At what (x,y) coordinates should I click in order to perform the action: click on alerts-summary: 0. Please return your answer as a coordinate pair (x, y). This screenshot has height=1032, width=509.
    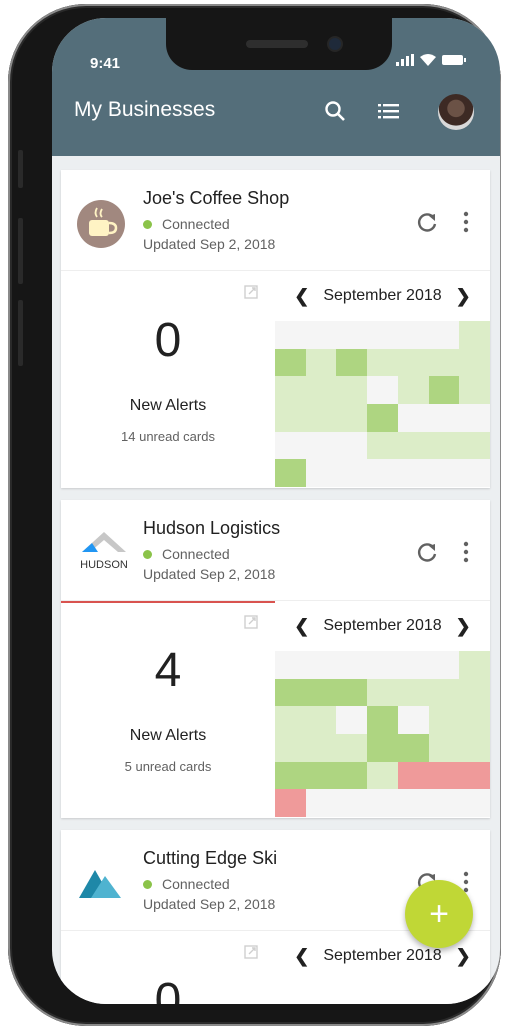
    Looking at the image, I should click on (168, 967).